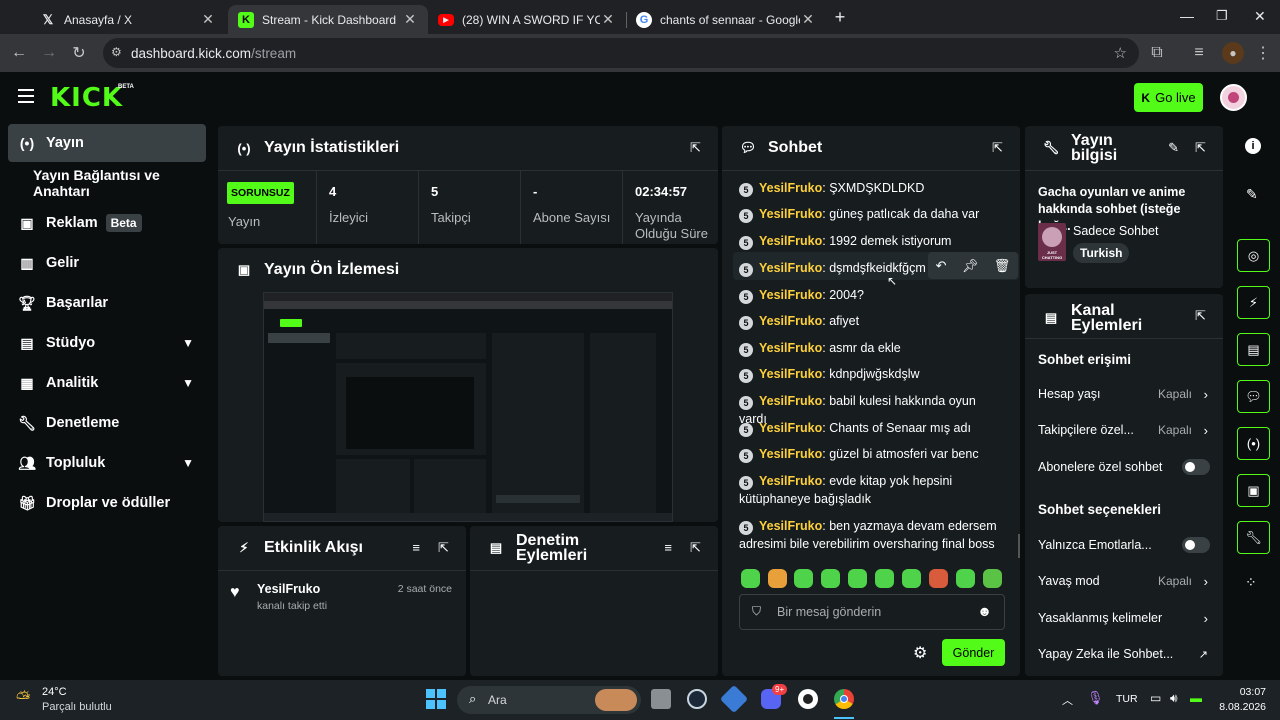  What do you see at coordinates (1002, 266) in the screenshot?
I see `trash-icon: 🗑︎` at bounding box center [1002, 266].